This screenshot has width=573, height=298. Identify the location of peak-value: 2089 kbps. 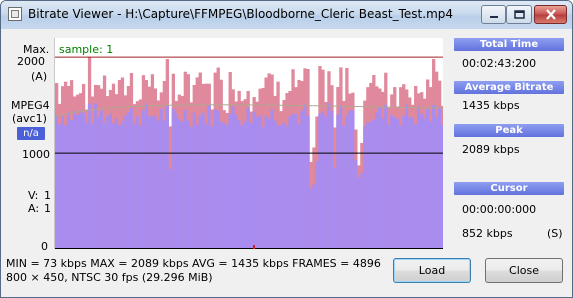
(491, 149).